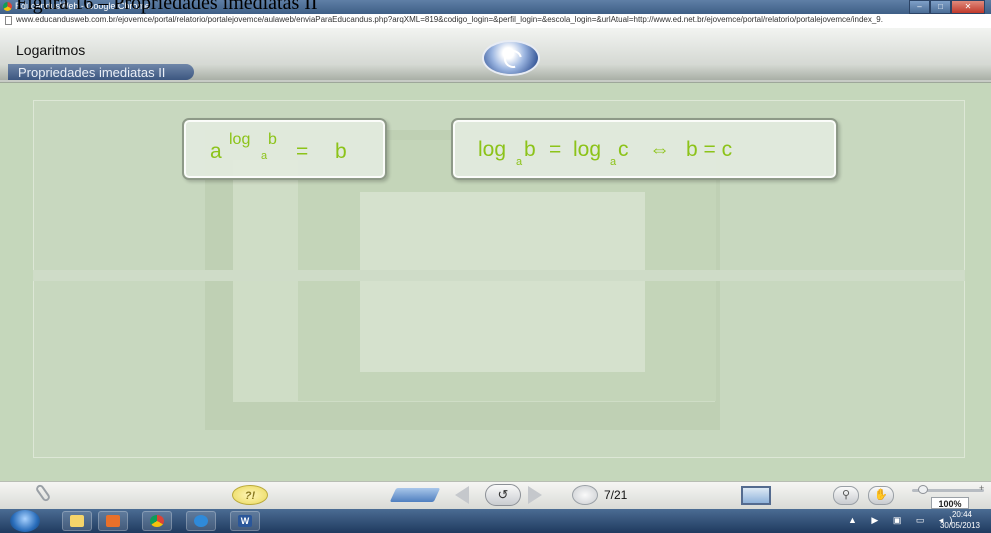  I want to click on topic-title: Propriedades imediatas II, so click(92, 72).